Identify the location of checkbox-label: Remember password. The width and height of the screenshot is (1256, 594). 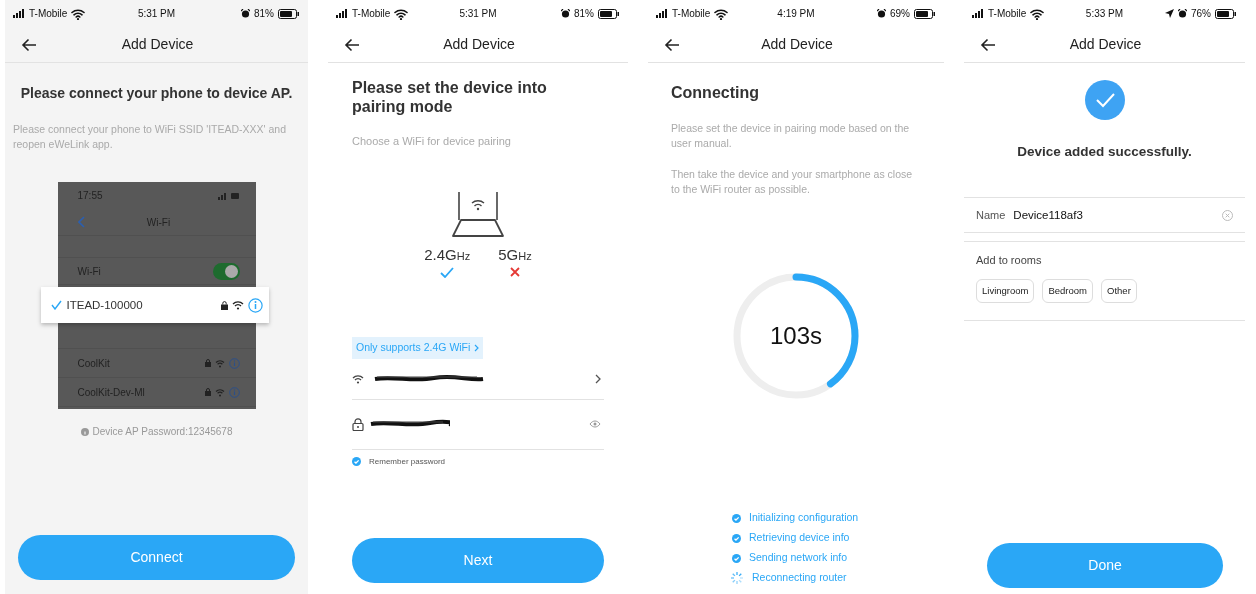
(407, 461).